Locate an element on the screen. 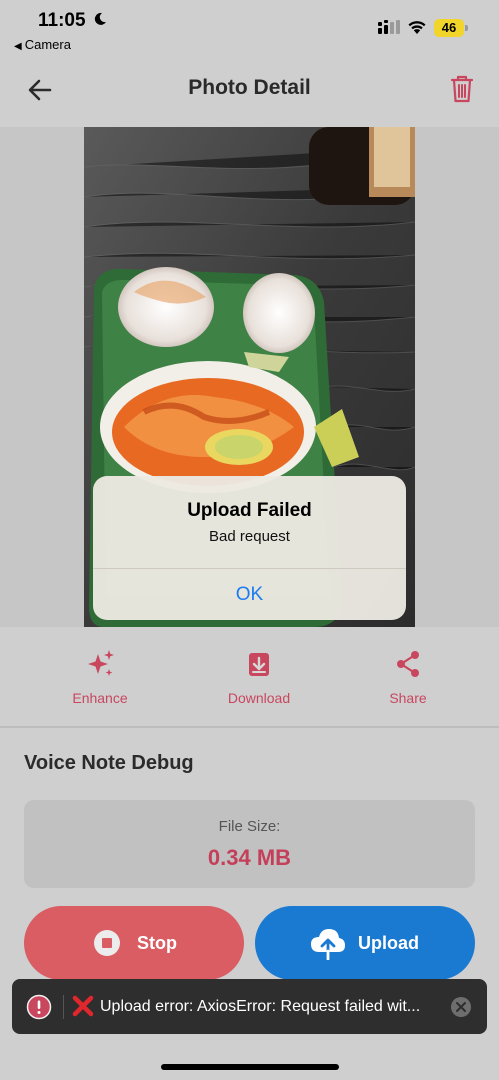 This screenshot has height=1080, width=499. status-bar: 11:05 ◀ Camera 46 is located at coordinates (249, 29).